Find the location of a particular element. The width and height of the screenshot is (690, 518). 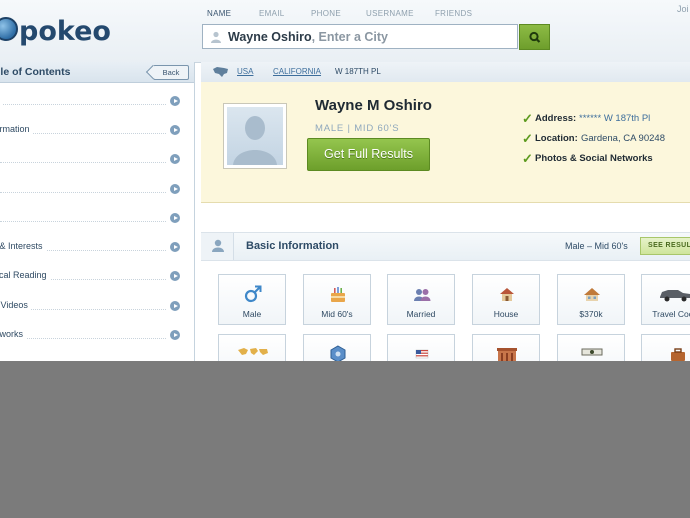

tile-origin is located at coordinates (252, 347).